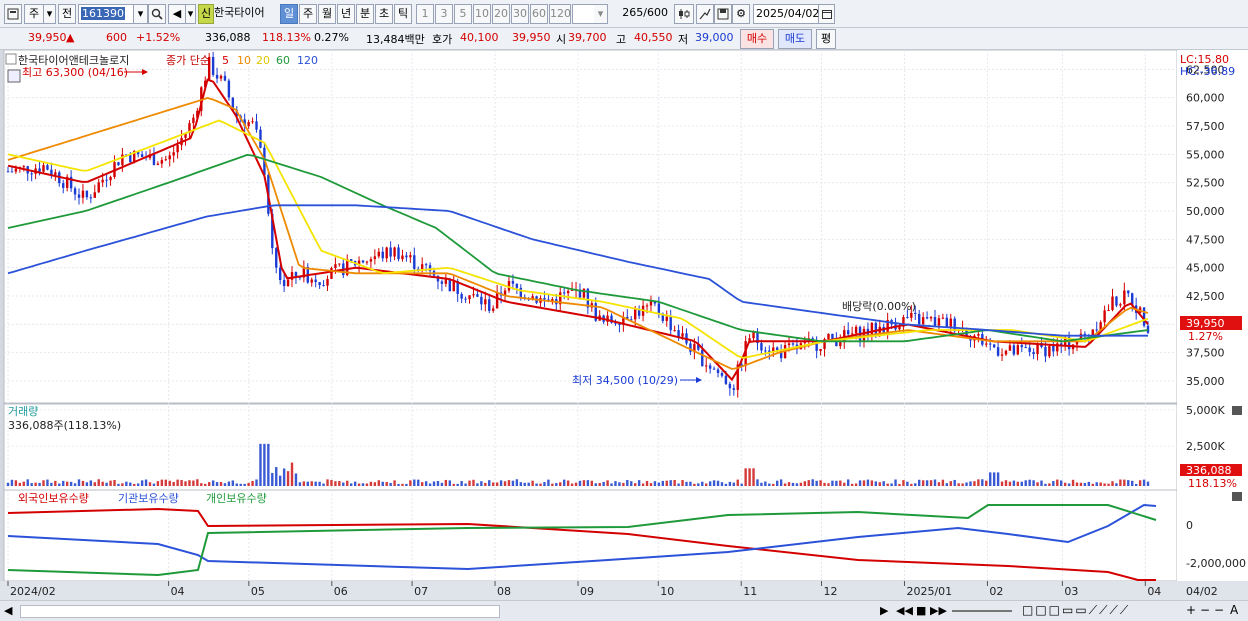 This screenshot has height=621, width=1248. What do you see at coordinates (177, 14) in the screenshot?
I see `speaker-icon: ◀` at bounding box center [177, 14].